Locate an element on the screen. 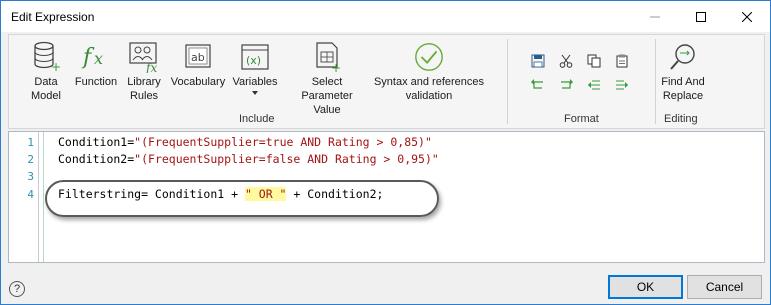 The width and height of the screenshot is (771, 305). data-model-button: + Data Model is located at coordinates (46, 71).